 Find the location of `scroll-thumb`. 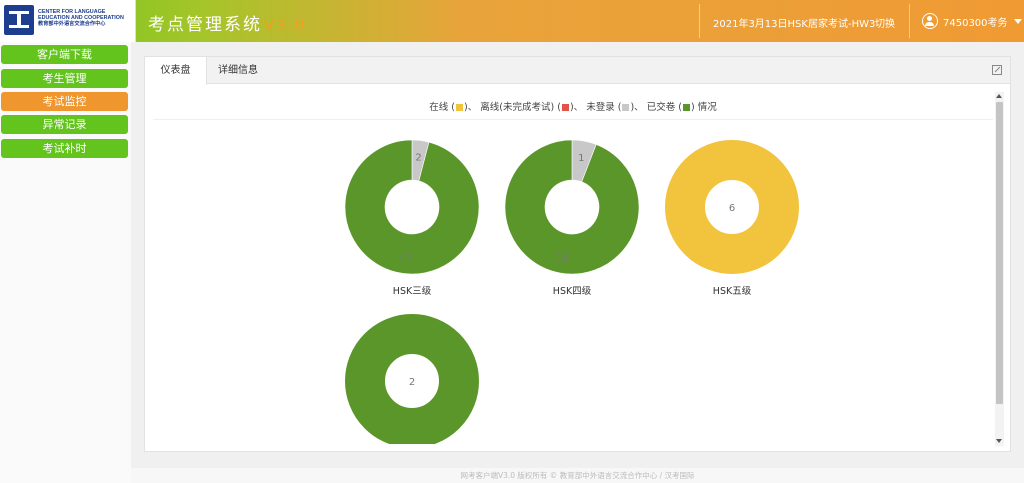

scroll-thumb is located at coordinates (999, 253).